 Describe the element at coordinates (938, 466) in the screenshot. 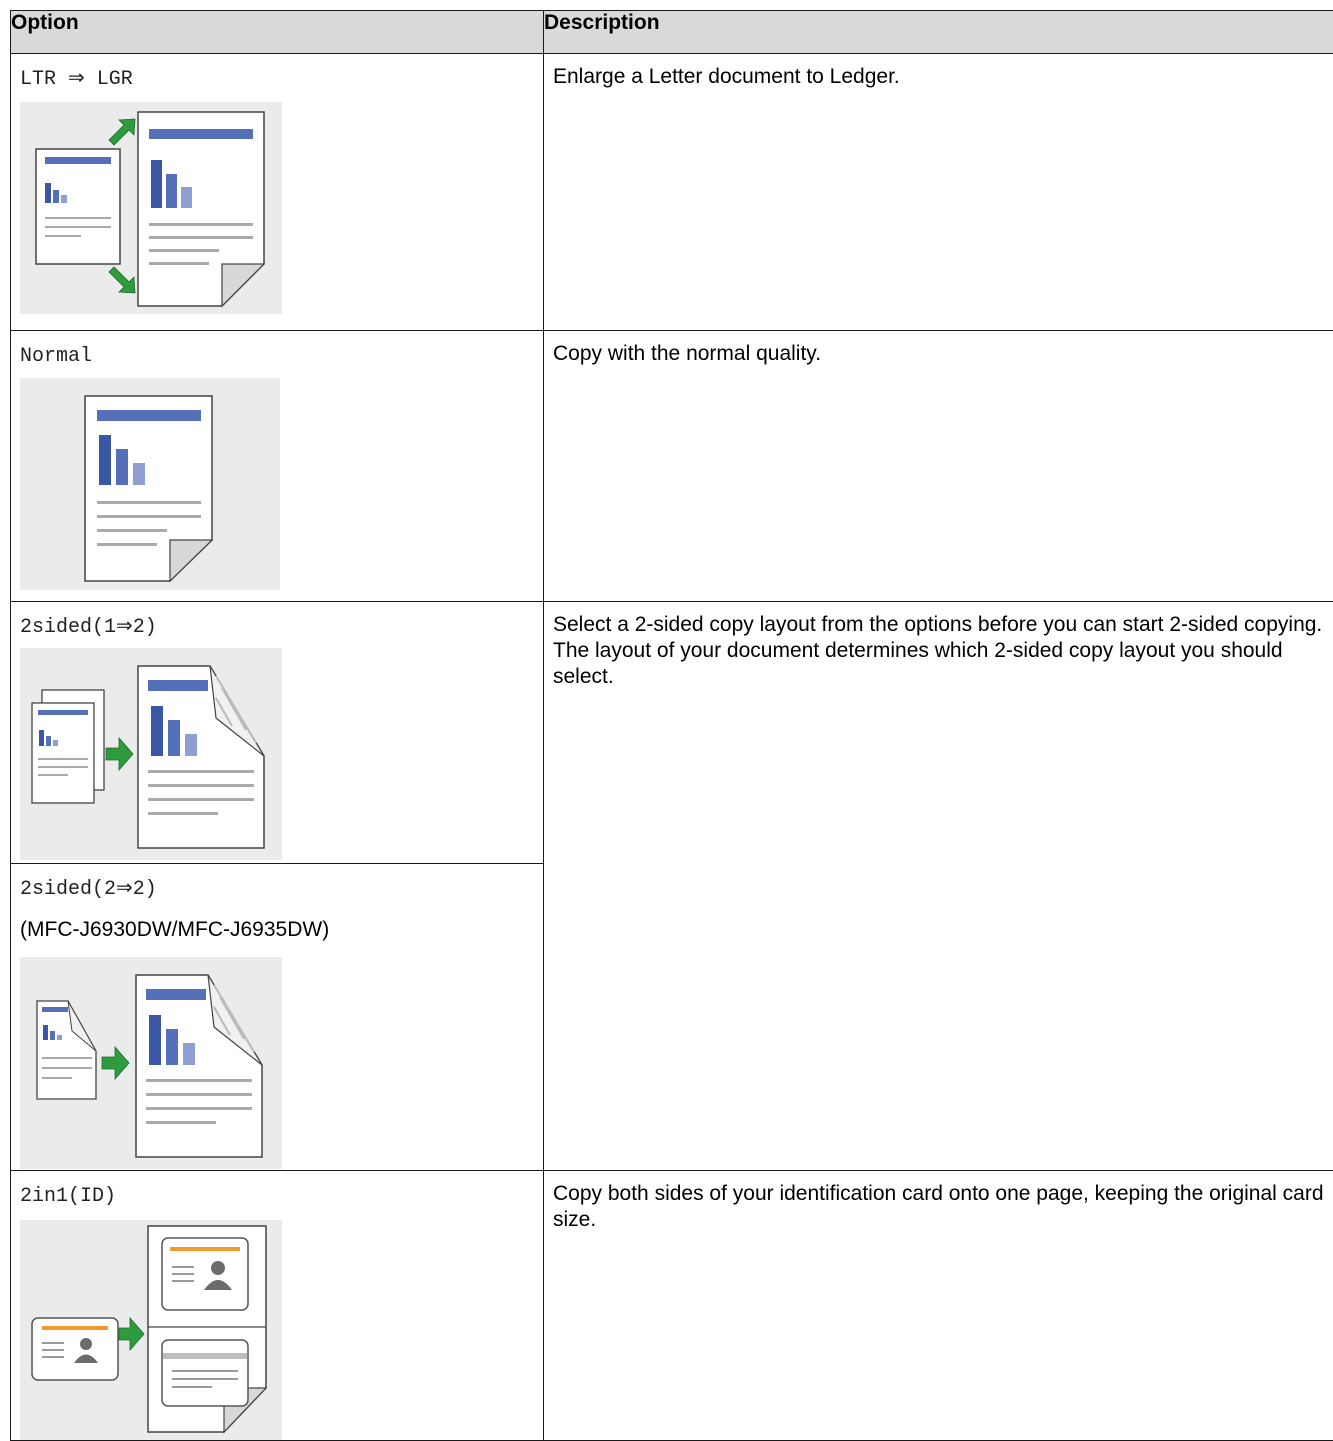

I see `description-cell: Copy with the normal quality.` at that location.